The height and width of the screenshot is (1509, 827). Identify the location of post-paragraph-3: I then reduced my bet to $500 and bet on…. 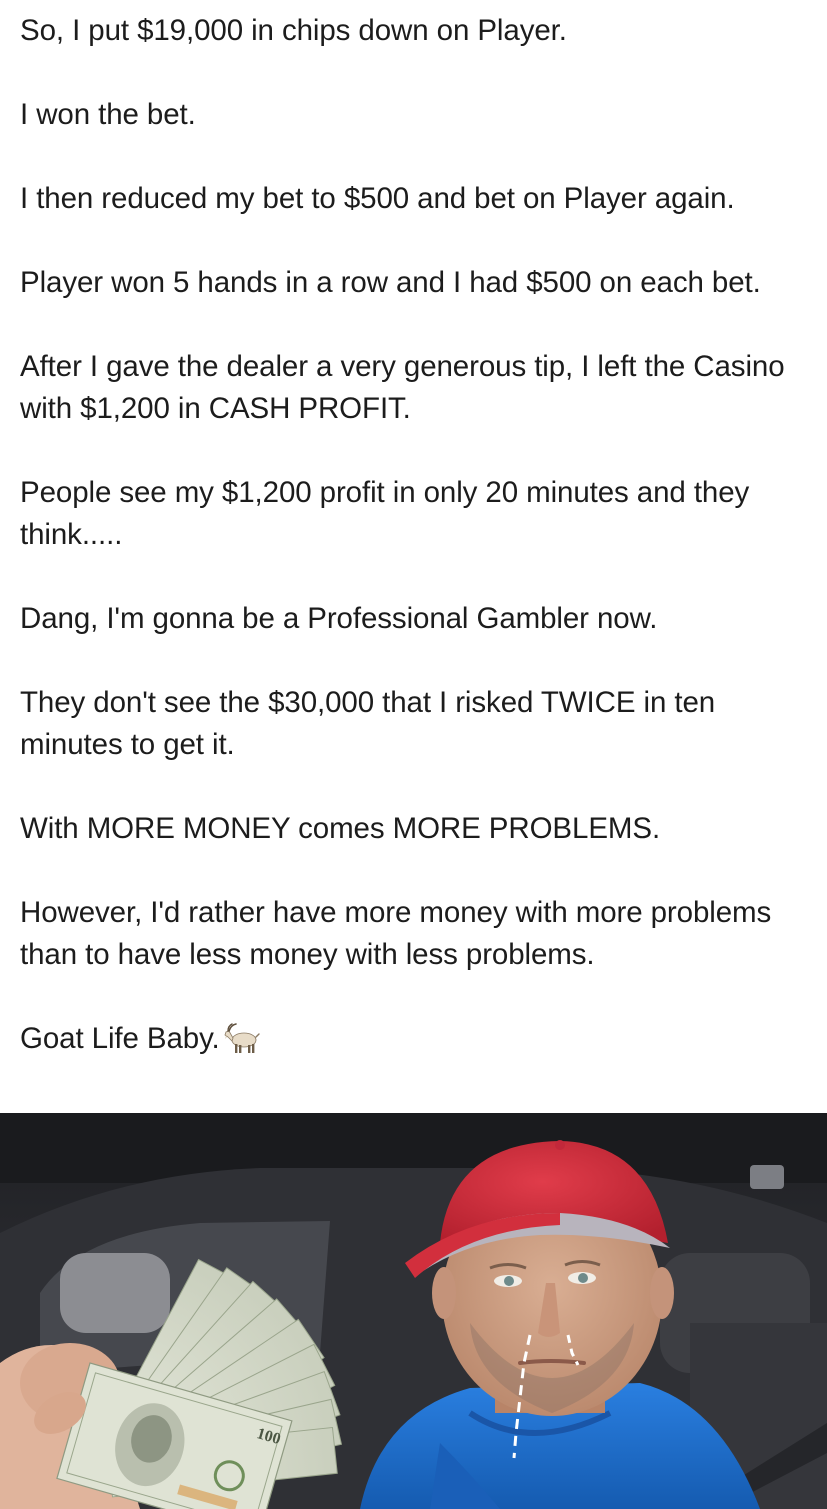
(377, 198).